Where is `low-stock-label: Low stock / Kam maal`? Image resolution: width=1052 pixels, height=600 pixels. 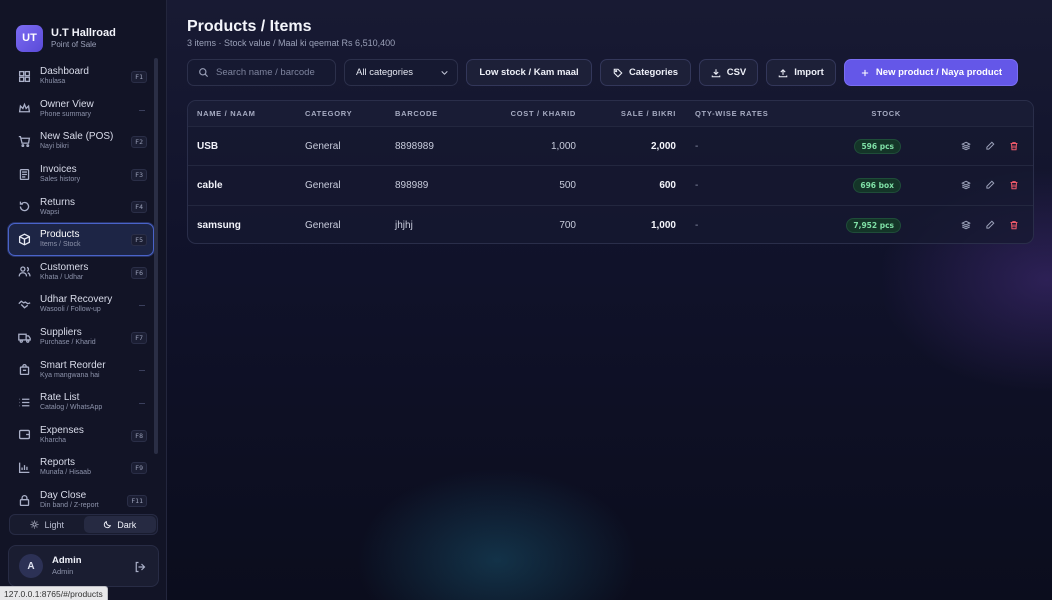 low-stock-label: Low stock / Kam maal is located at coordinates (529, 72).